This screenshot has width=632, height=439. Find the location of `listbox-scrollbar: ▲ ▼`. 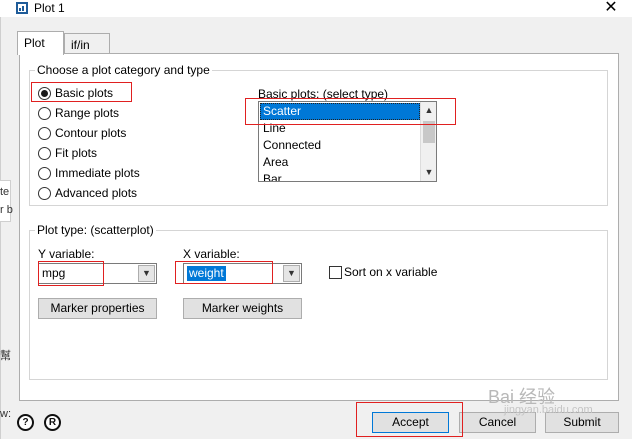

listbox-scrollbar: ▲ ▼ is located at coordinates (428, 141).